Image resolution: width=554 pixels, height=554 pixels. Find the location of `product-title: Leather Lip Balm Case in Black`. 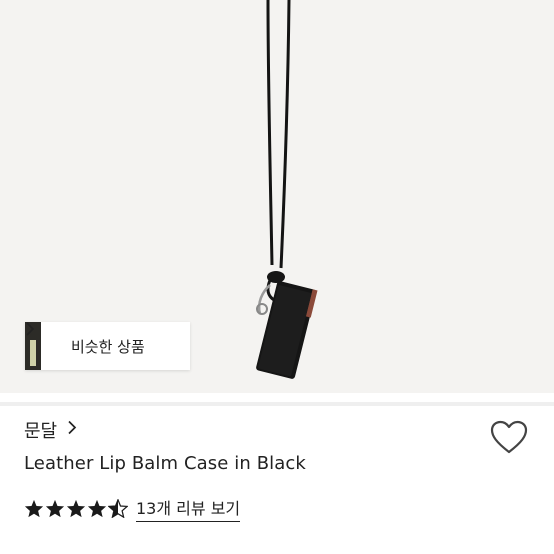

product-title: Leather Lip Balm Case in Black is located at coordinates (165, 463).